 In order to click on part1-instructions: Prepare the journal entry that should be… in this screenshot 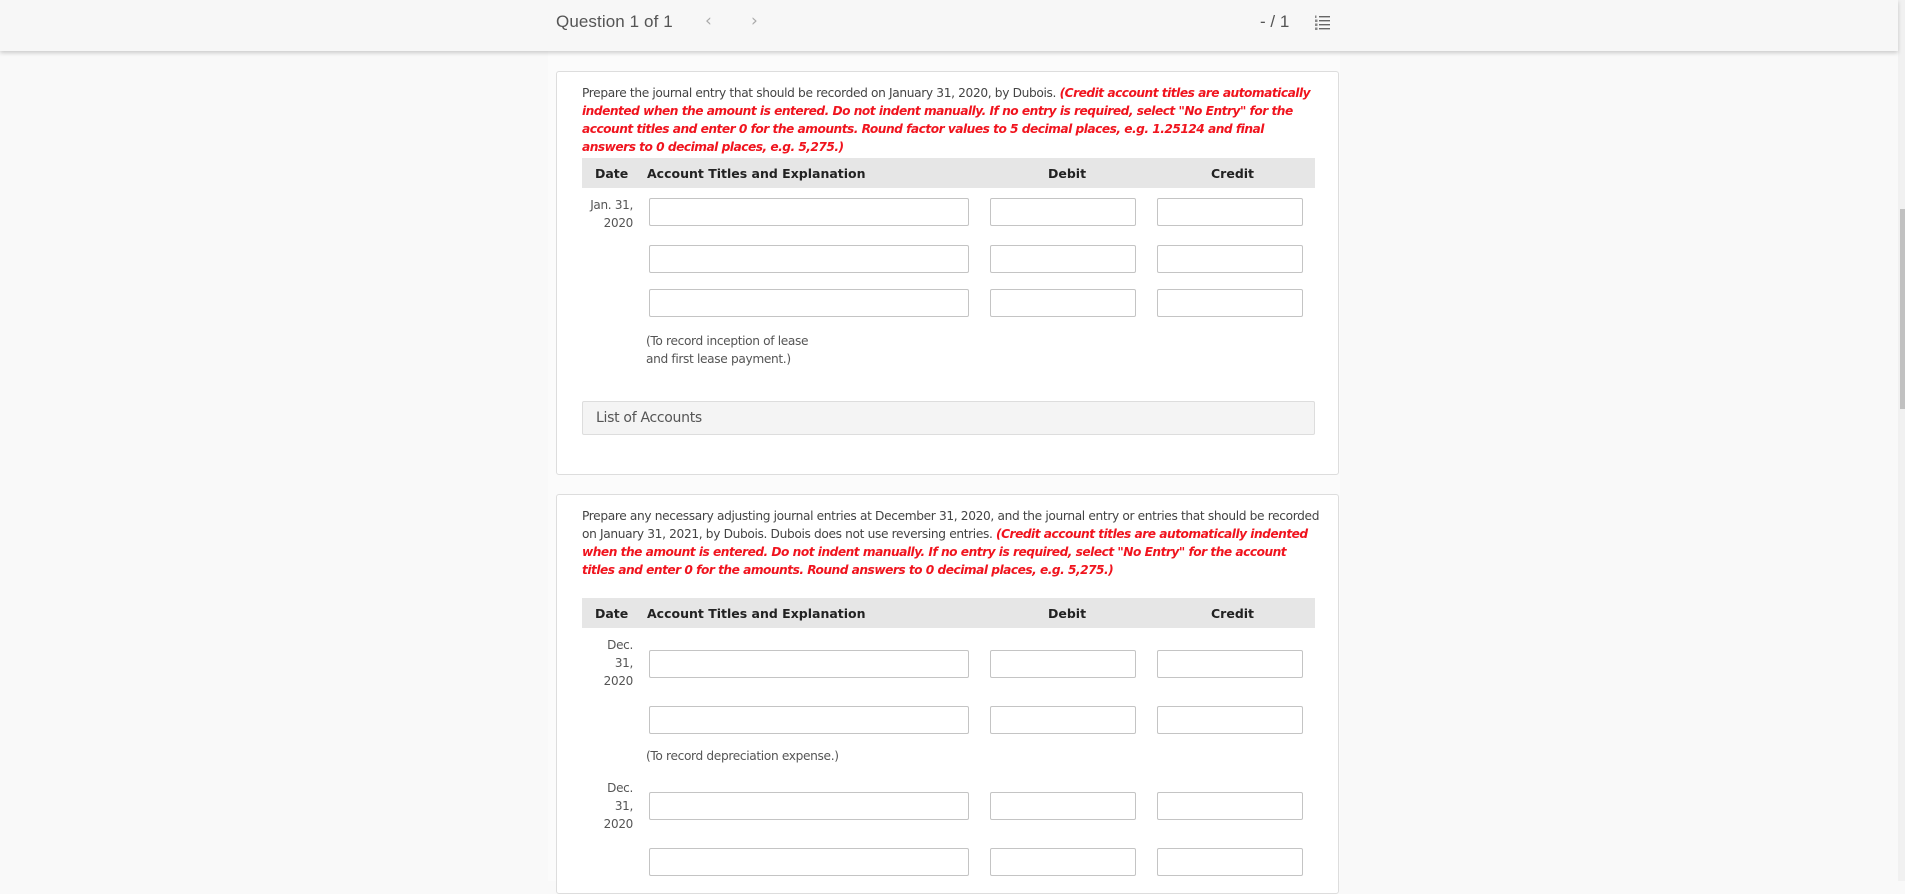, I will do `click(949, 120)`.